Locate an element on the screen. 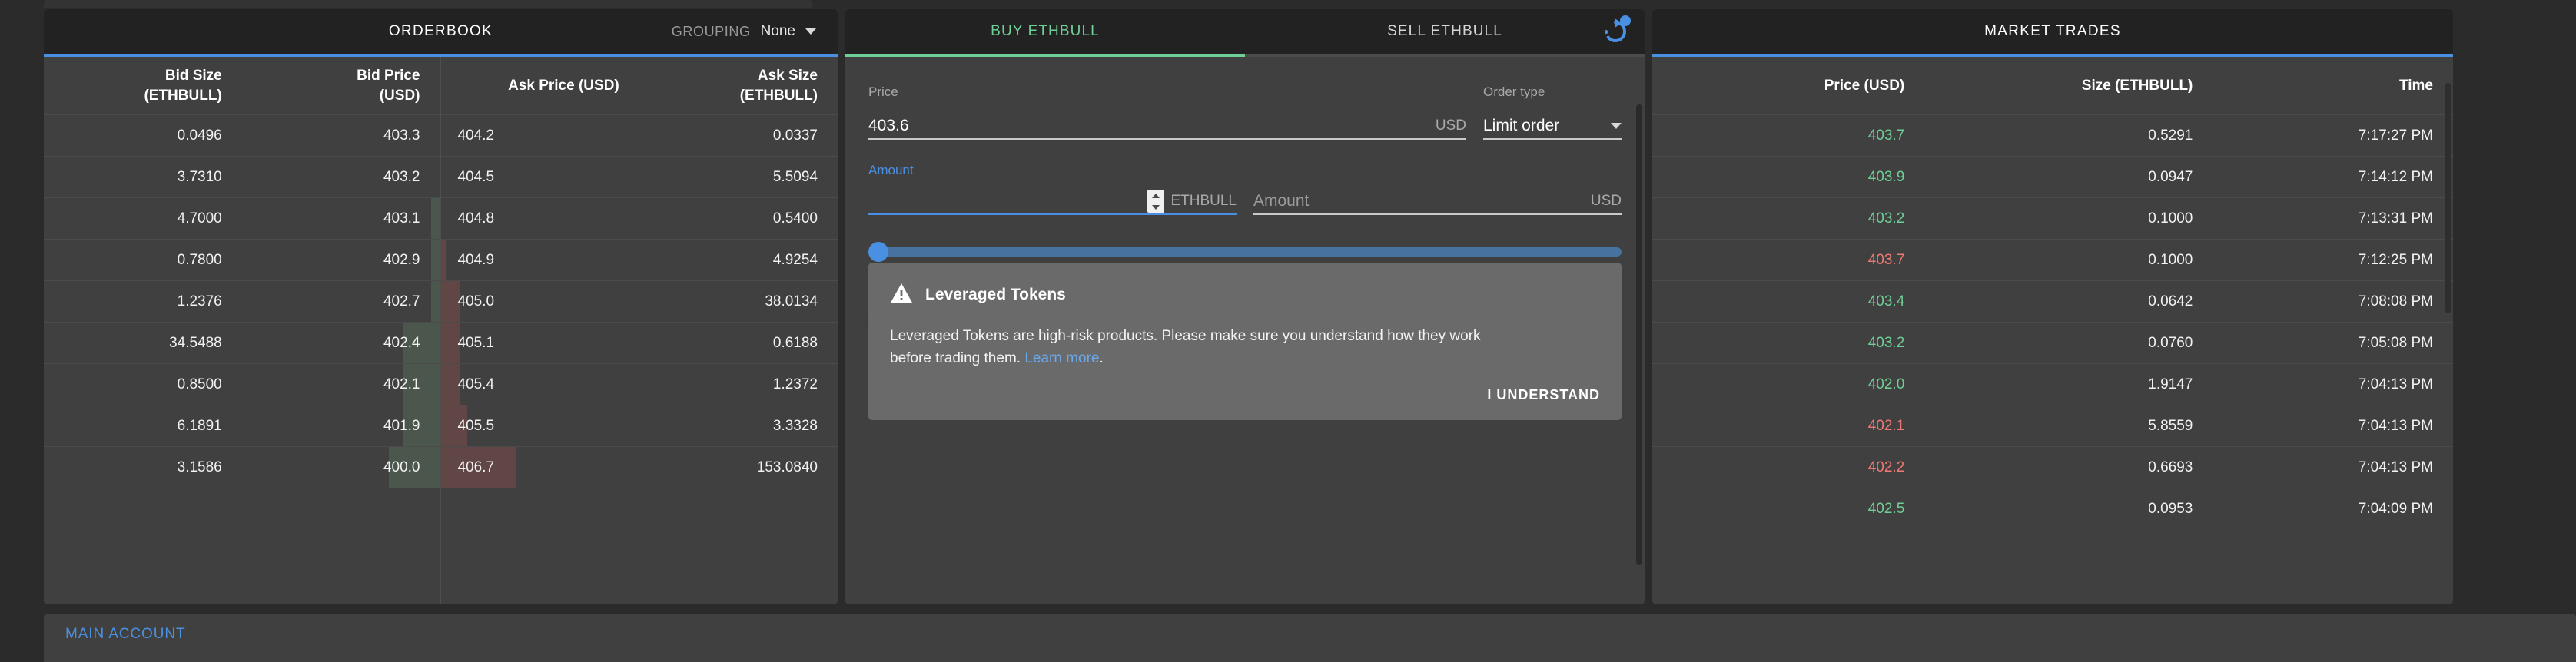 Image resolution: width=2576 pixels, height=662 pixels. market-trade-row: 403.9 0.0947 7:14:12 PM is located at coordinates (2052, 177).